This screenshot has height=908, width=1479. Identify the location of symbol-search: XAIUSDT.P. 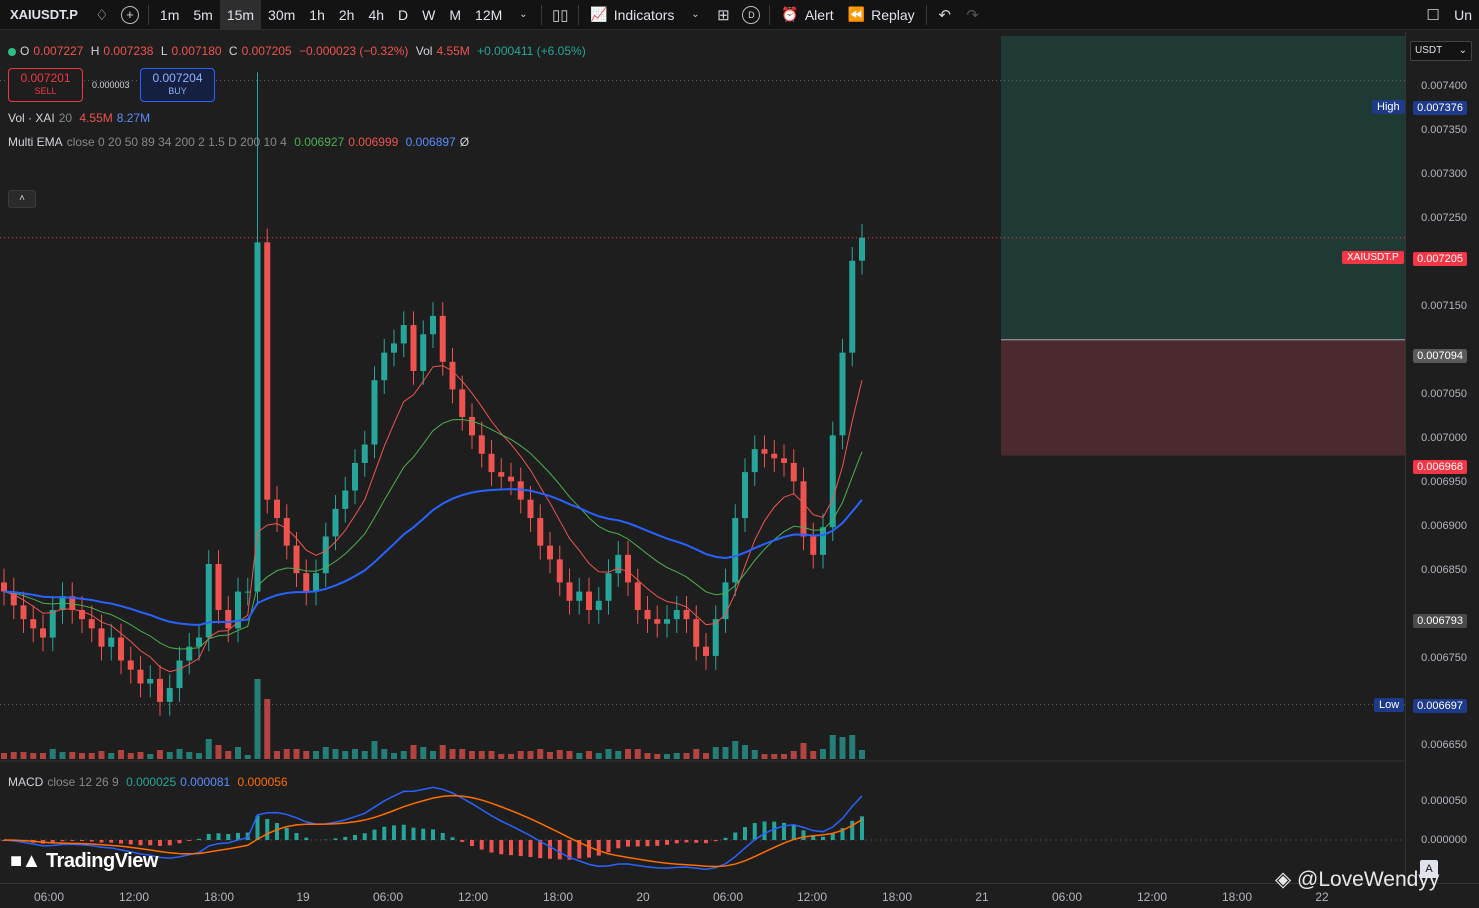
(44, 14).